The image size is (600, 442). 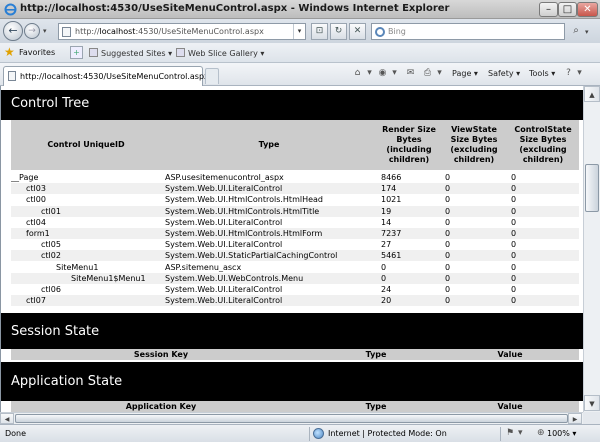 I want to click on minimize-button: –, so click(x=548, y=9).